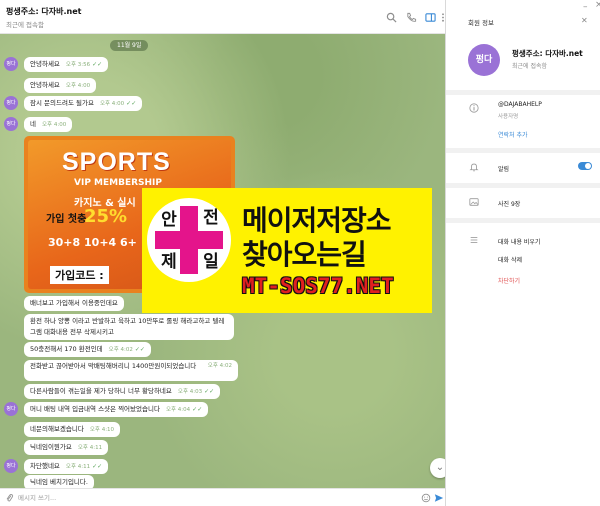  I want to click on window-close-icon: ×, so click(597, 5).